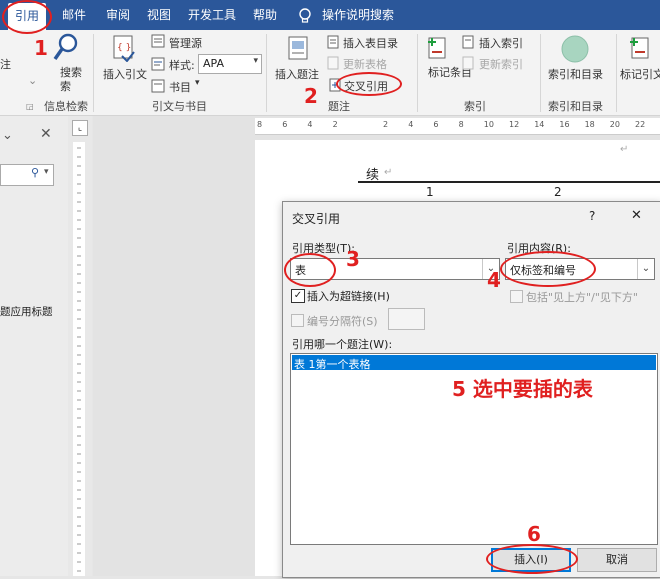 This screenshot has width=660, height=579. I want to click on group-label-index: 索引, so click(475, 106).